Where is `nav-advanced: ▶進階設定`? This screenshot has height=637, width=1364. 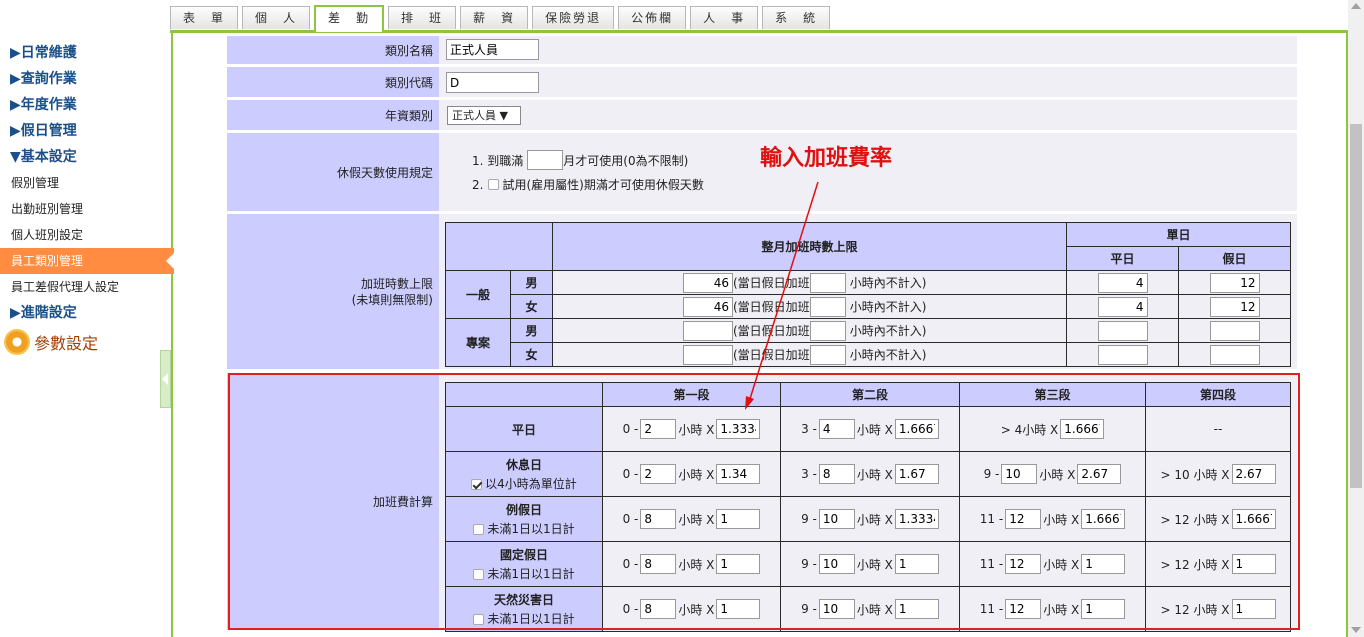 nav-advanced: ▶進階設定 is located at coordinates (86, 313).